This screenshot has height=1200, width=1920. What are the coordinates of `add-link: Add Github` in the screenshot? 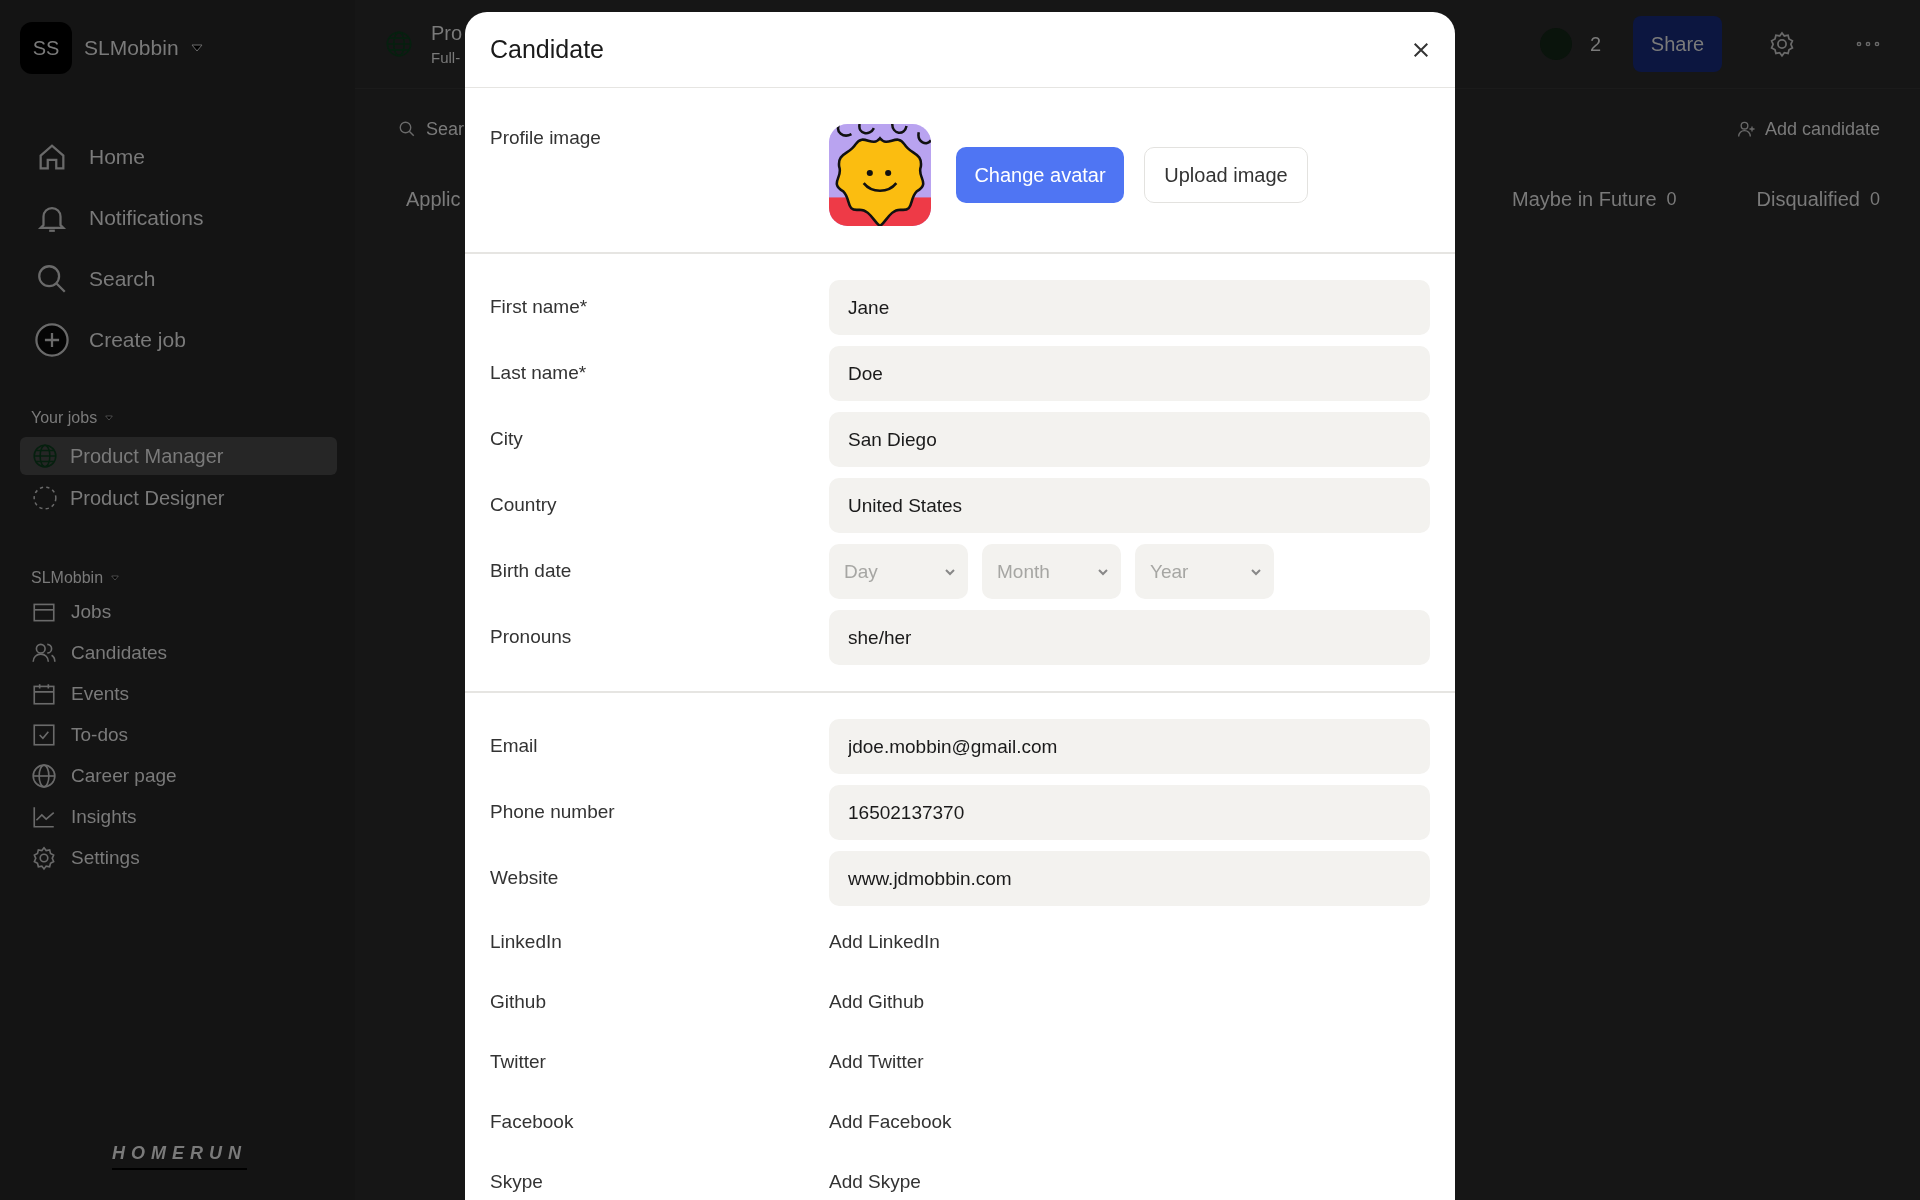 It's located at (877, 1001).